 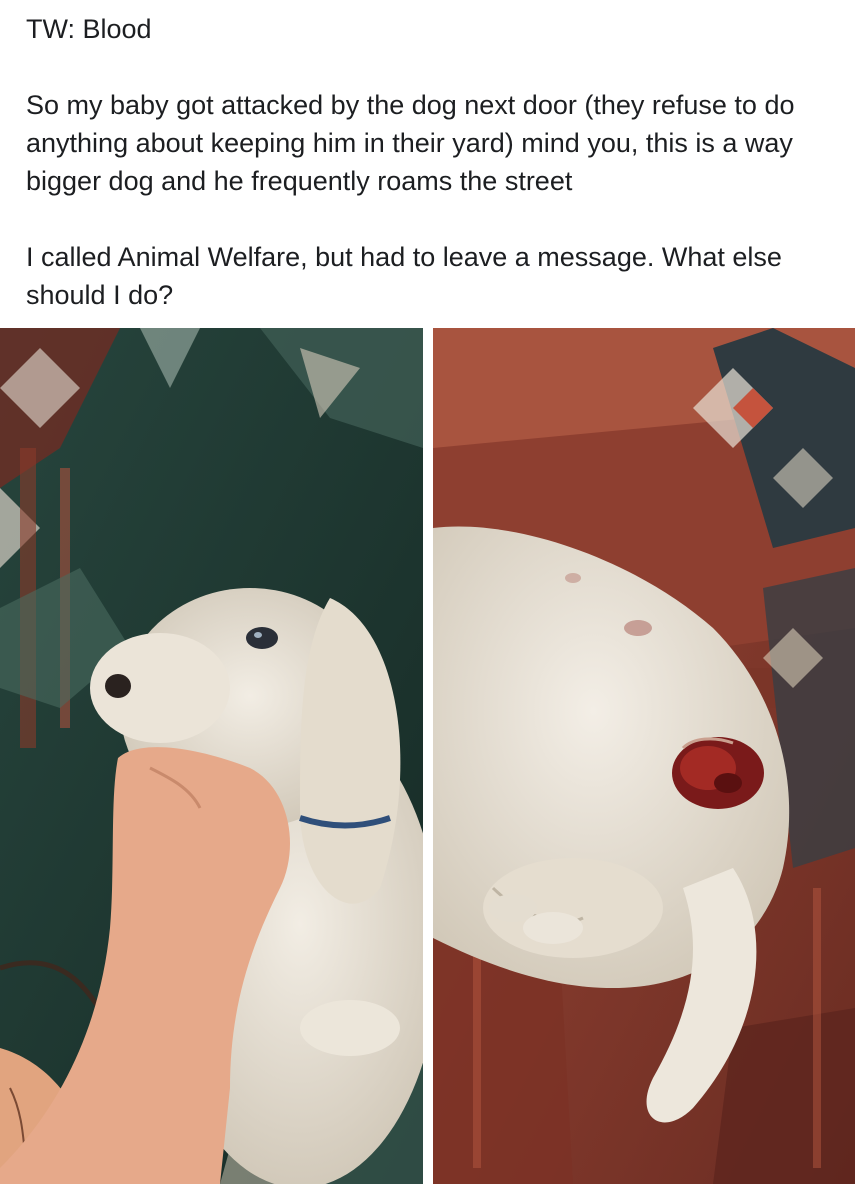 I want to click on trigger-warning: TW: Blood, so click(x=89, y=29).